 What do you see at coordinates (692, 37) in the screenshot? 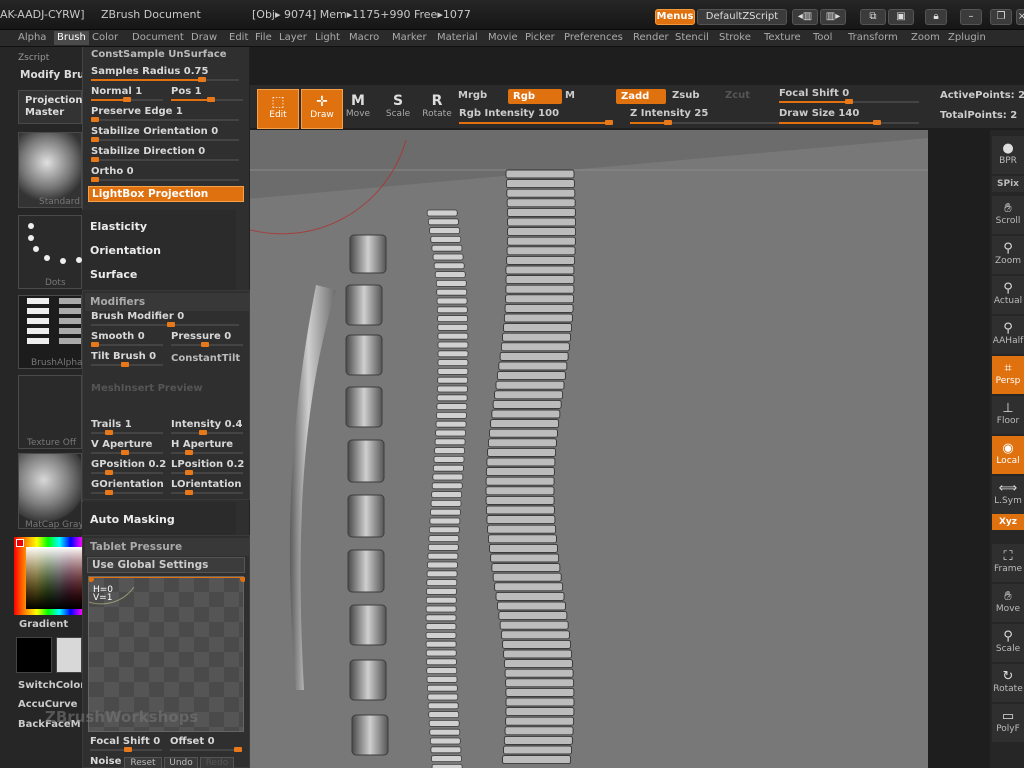
I see `menu-stencil: Stencil` at bounding box center [692, 37].